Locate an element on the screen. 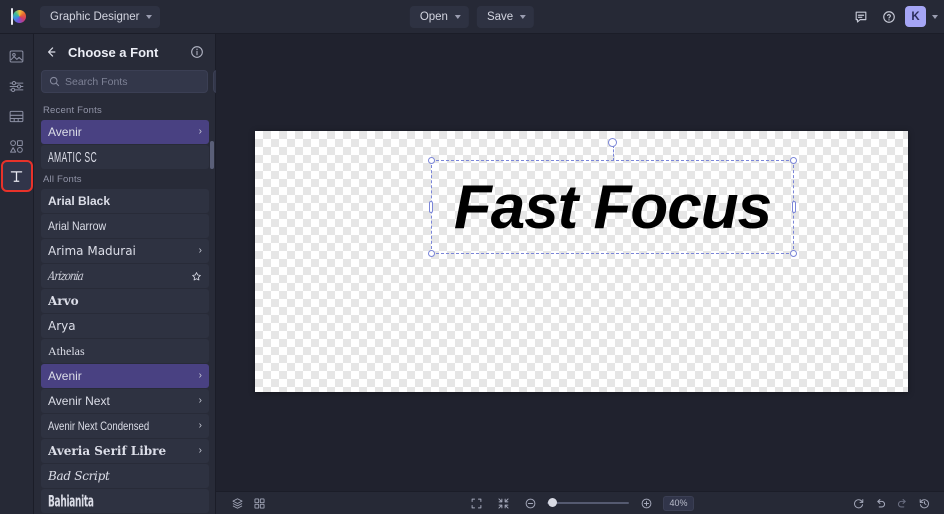 This screenshot has height=514, width=944. font-list-item: Bad Script is located at coordinates (125, 476).